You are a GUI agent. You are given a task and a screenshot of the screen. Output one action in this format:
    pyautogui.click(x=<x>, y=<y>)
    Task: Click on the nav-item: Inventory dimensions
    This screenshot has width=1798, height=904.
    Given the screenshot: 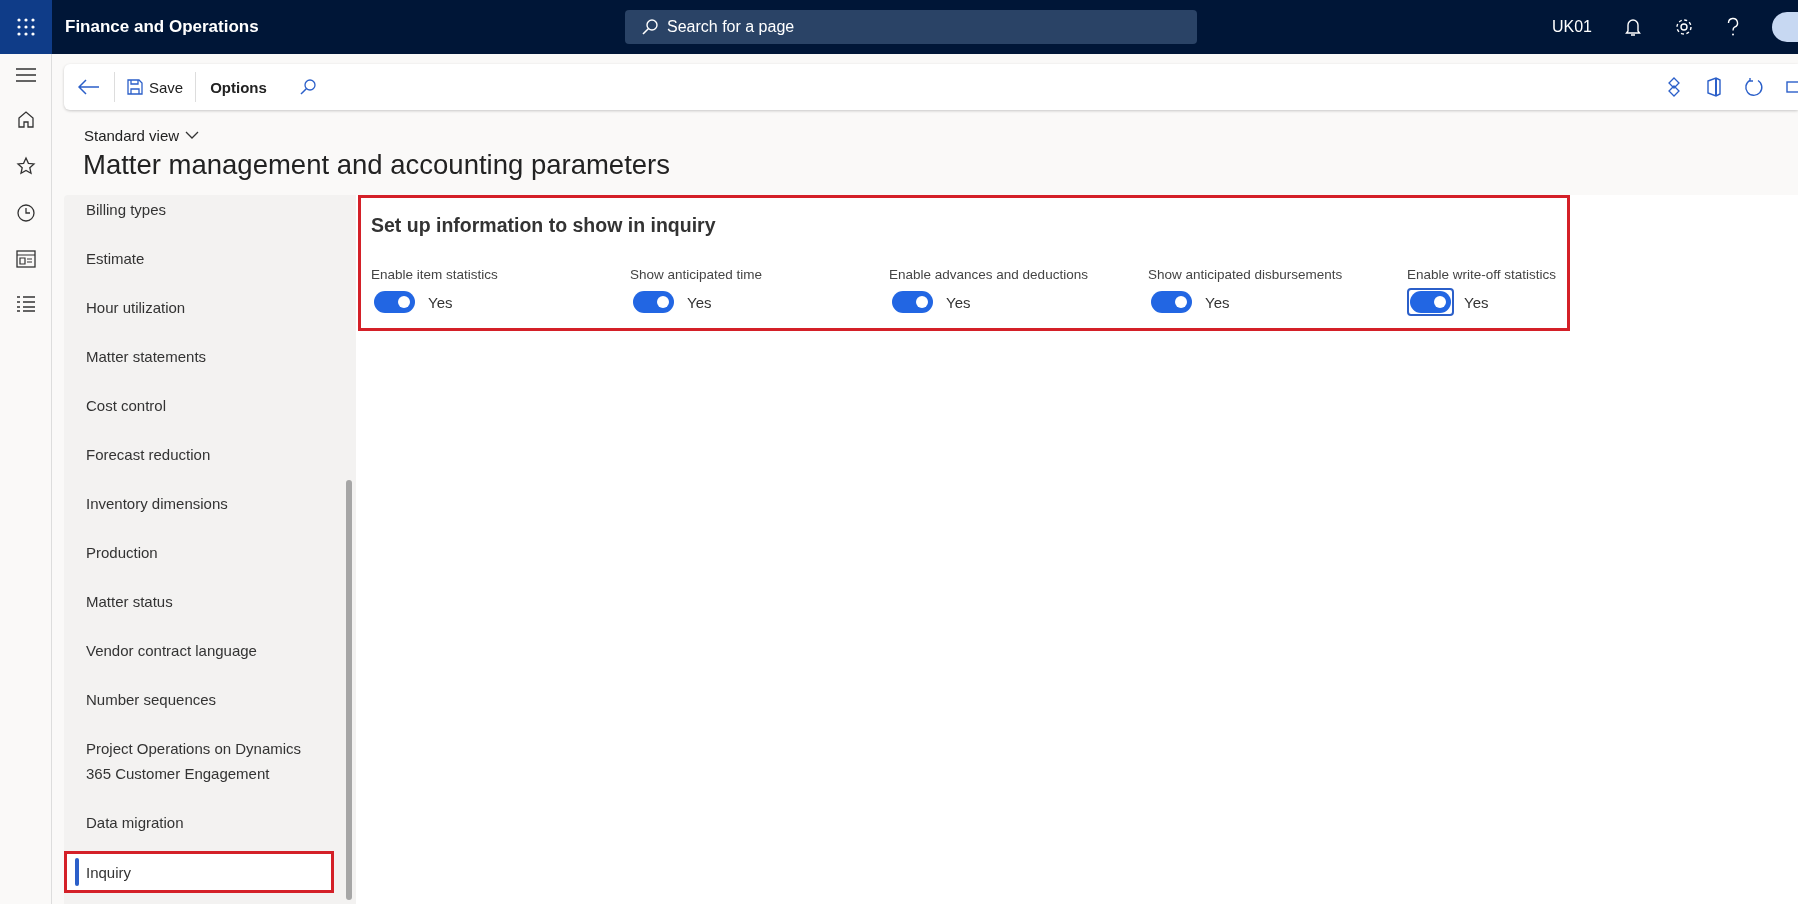 What is the action you would take?
    pyautogui.click(x=204, y=503)
    